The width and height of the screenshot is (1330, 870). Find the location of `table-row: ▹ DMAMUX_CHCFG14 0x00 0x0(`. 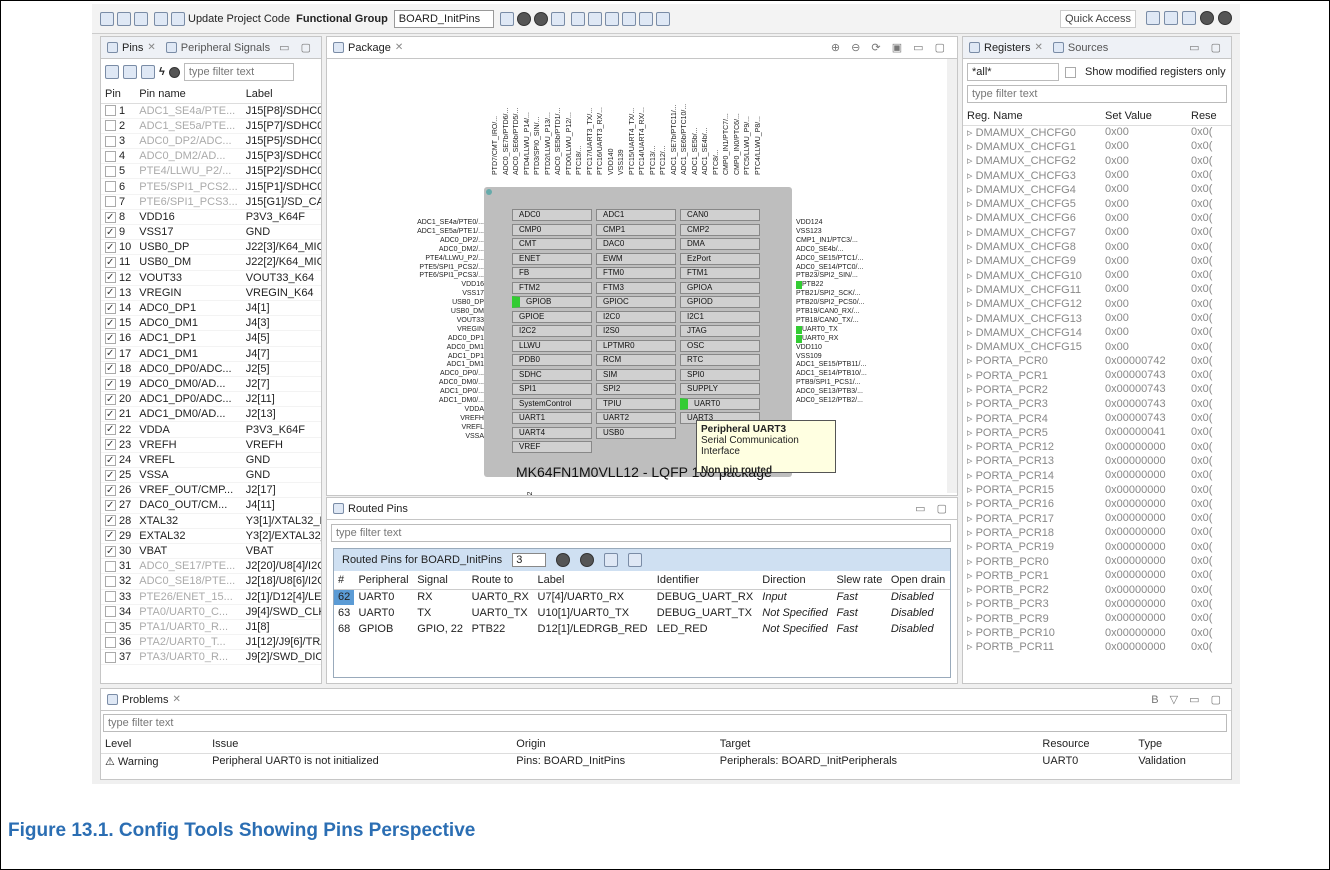

table-row: ▹ DMAMUX_CHCFG14 0x00 0x0( is located at coordinates (1097, 332).